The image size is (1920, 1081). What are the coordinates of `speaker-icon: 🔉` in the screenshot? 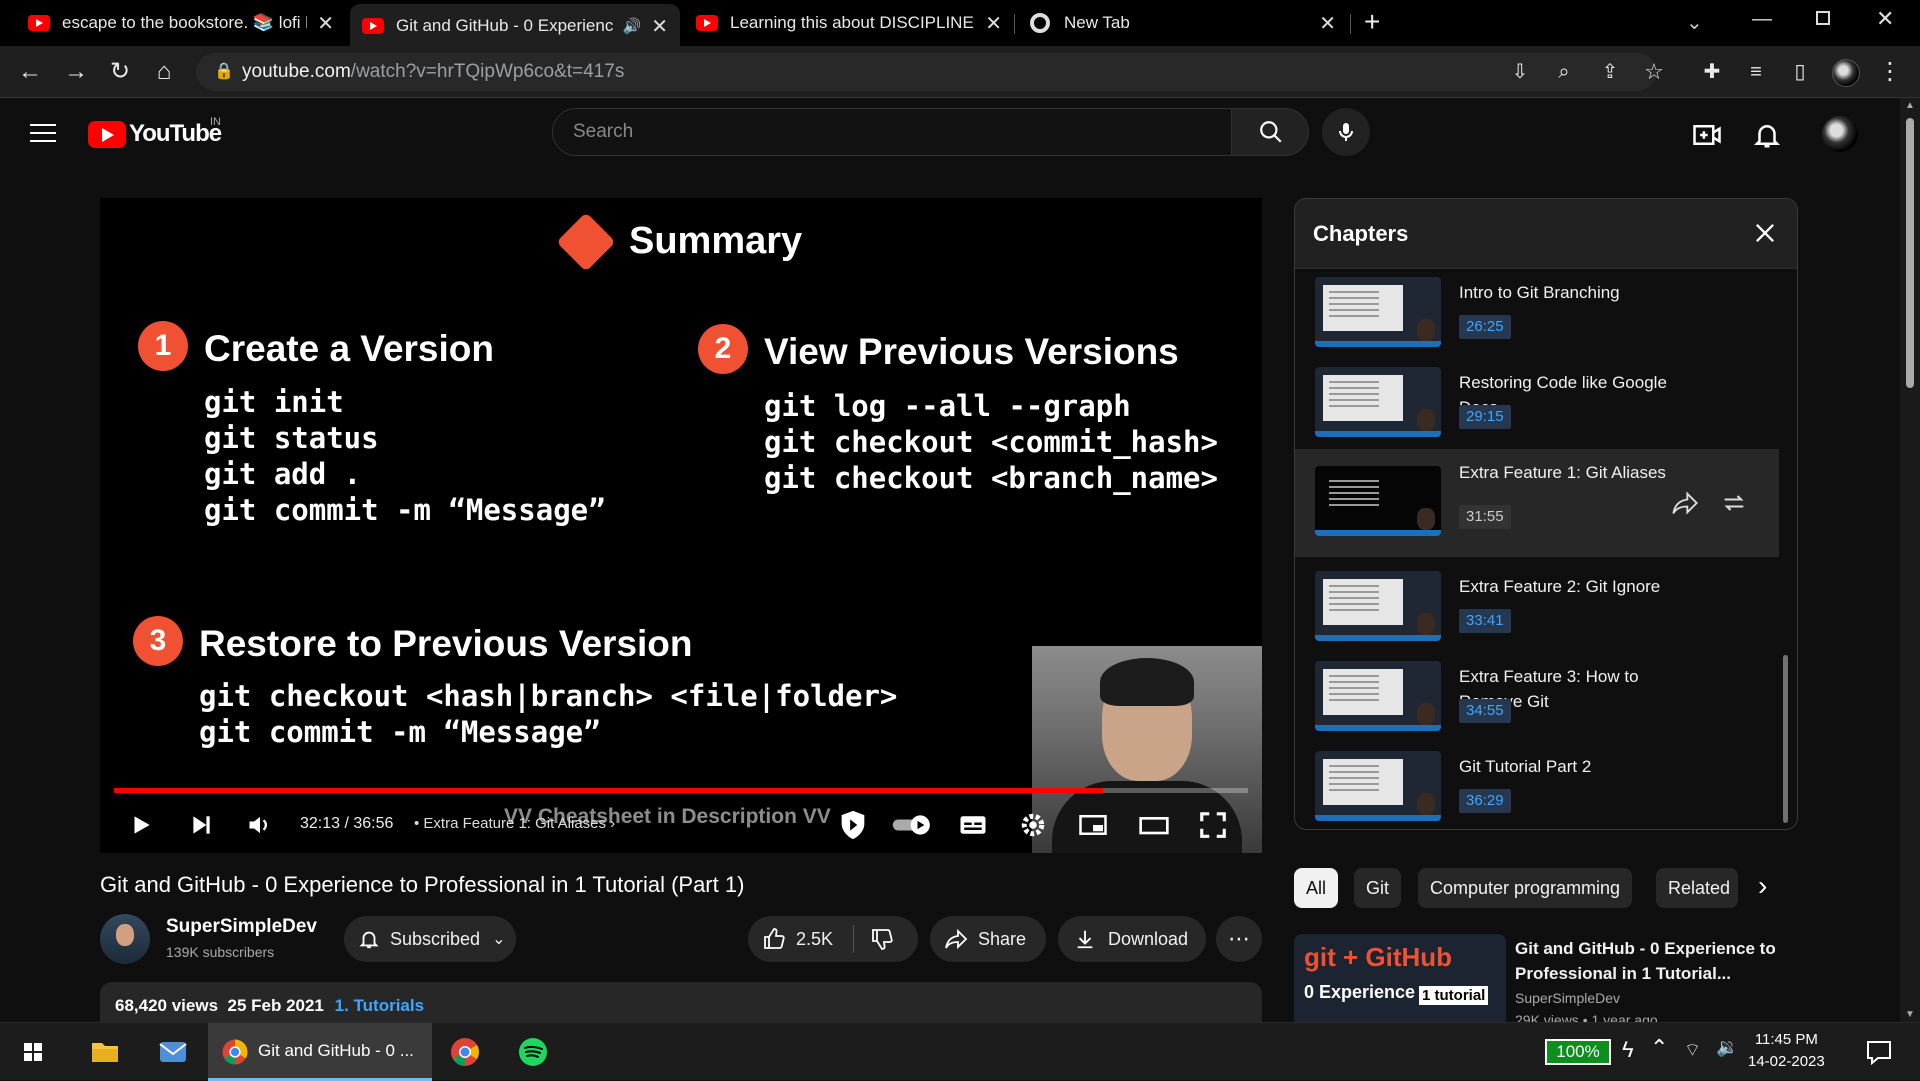 It's located at (1727, 1047).